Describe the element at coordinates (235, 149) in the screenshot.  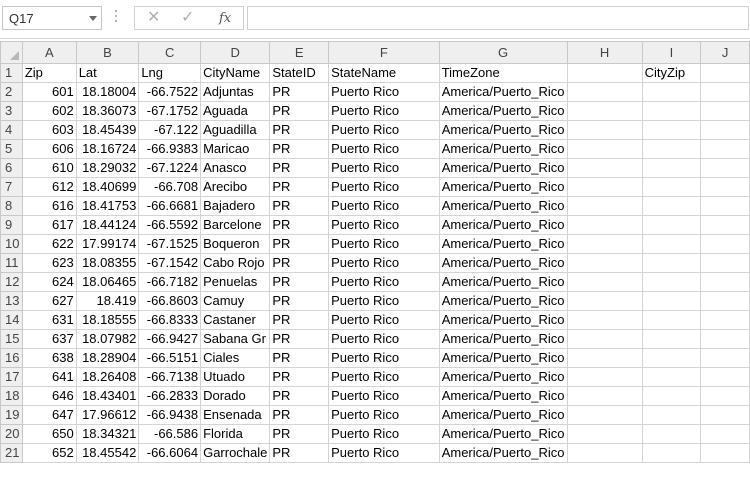
I see `cell-d: Maricao` at that location.